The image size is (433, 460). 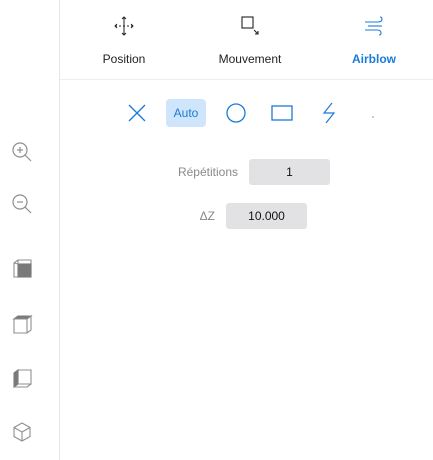 What do you see at coordinates (373, 112) in the screenshot?
I see `mode-dot-icon` at bounding box center [373, 112].